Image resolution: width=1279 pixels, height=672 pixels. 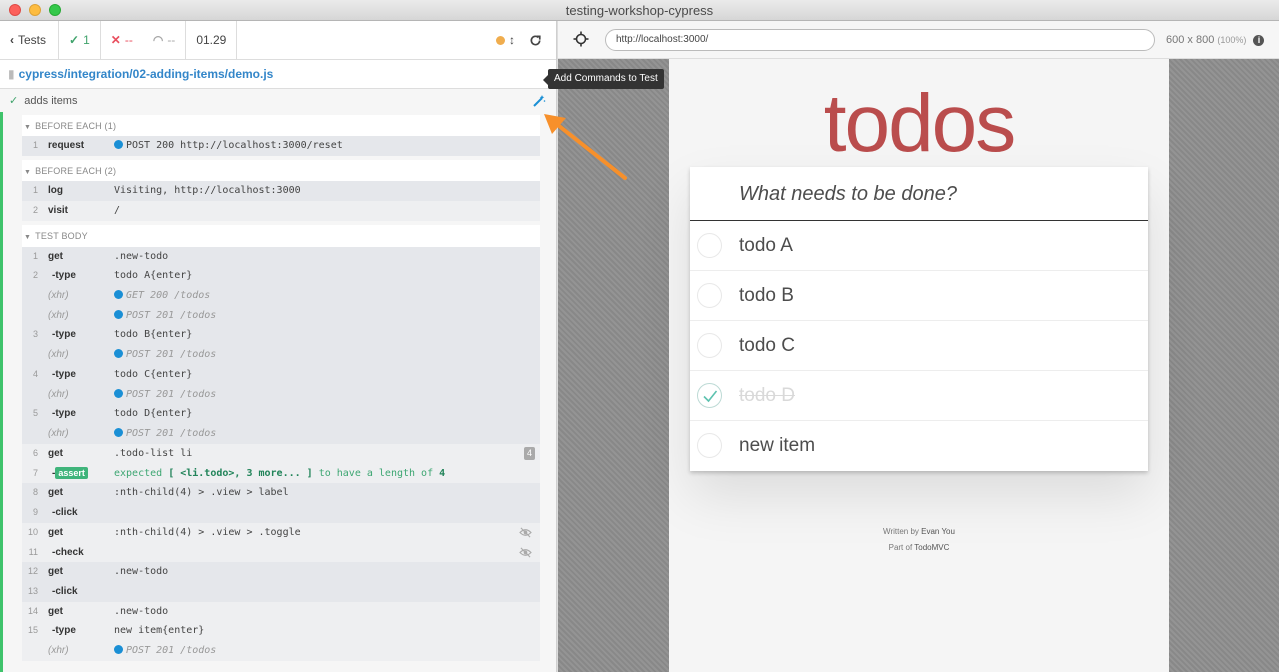 What do you see at coordinates (535, 40) in the screenshot?
I see `restart-icon` at bounding box center [535, 40].